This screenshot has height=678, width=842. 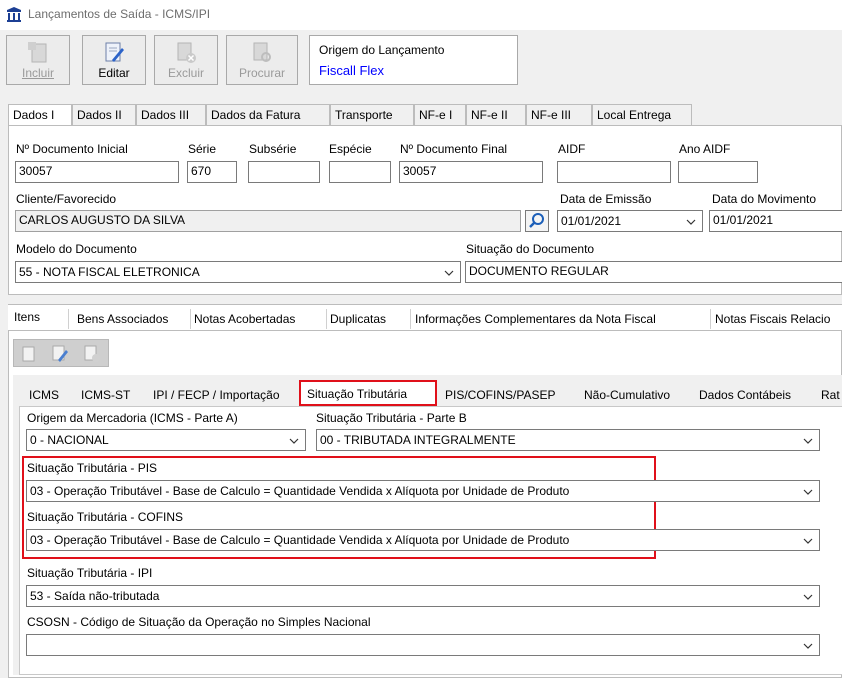 I want to click on incluir-button: Incluir, so click(x=38, y=60).